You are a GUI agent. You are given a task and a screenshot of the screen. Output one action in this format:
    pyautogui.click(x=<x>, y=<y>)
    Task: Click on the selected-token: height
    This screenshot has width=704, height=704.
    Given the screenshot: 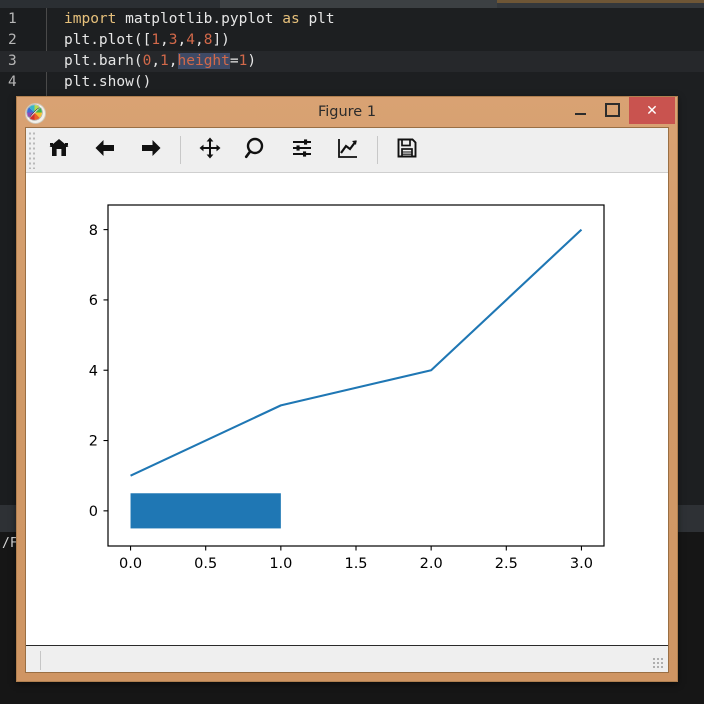 What is the action you would take?
    pyautogui.click(x=203, y=61)
    